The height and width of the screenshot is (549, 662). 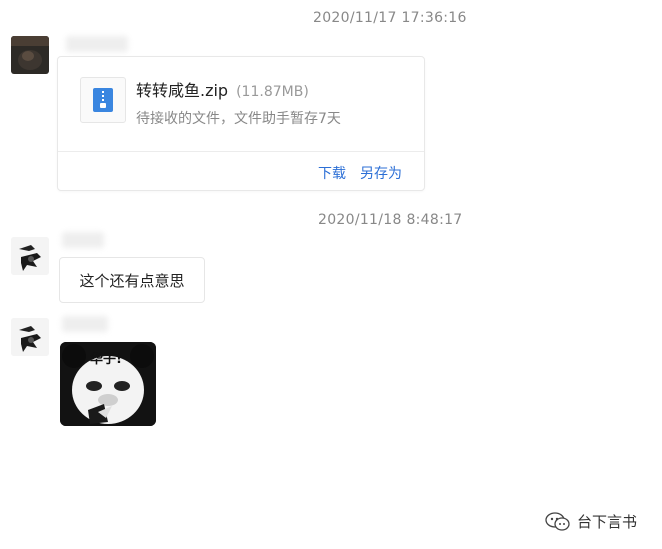 I want to click on panda-sticker: 华子!, so click(x=108, y=384).